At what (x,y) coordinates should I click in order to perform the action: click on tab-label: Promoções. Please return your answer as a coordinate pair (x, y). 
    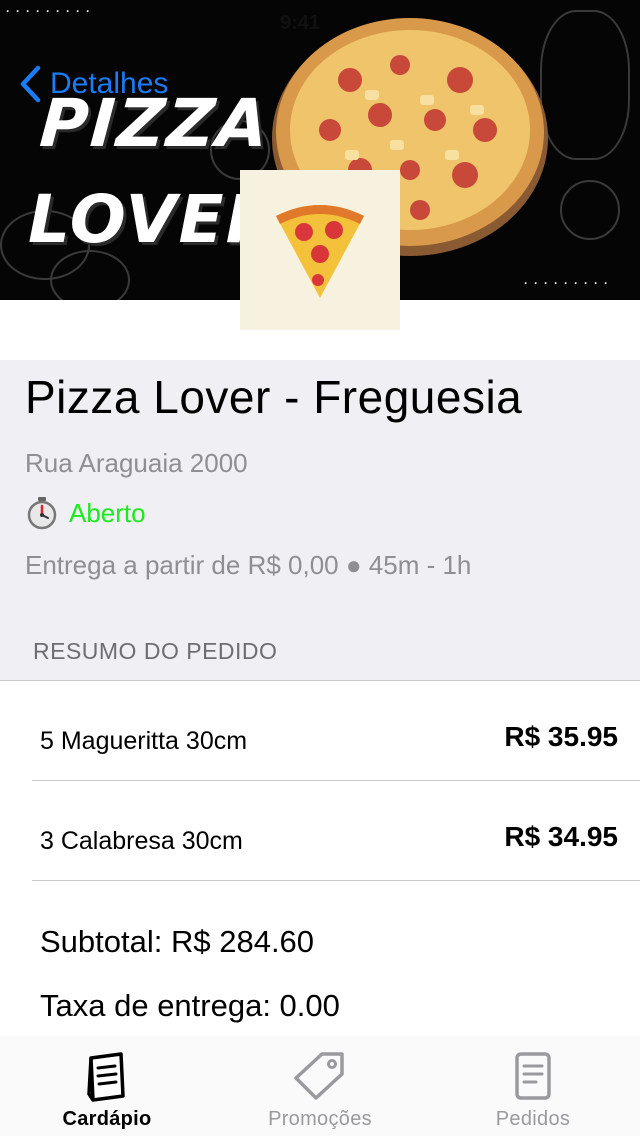
    Looking at the image, I should click on (320, 1119).